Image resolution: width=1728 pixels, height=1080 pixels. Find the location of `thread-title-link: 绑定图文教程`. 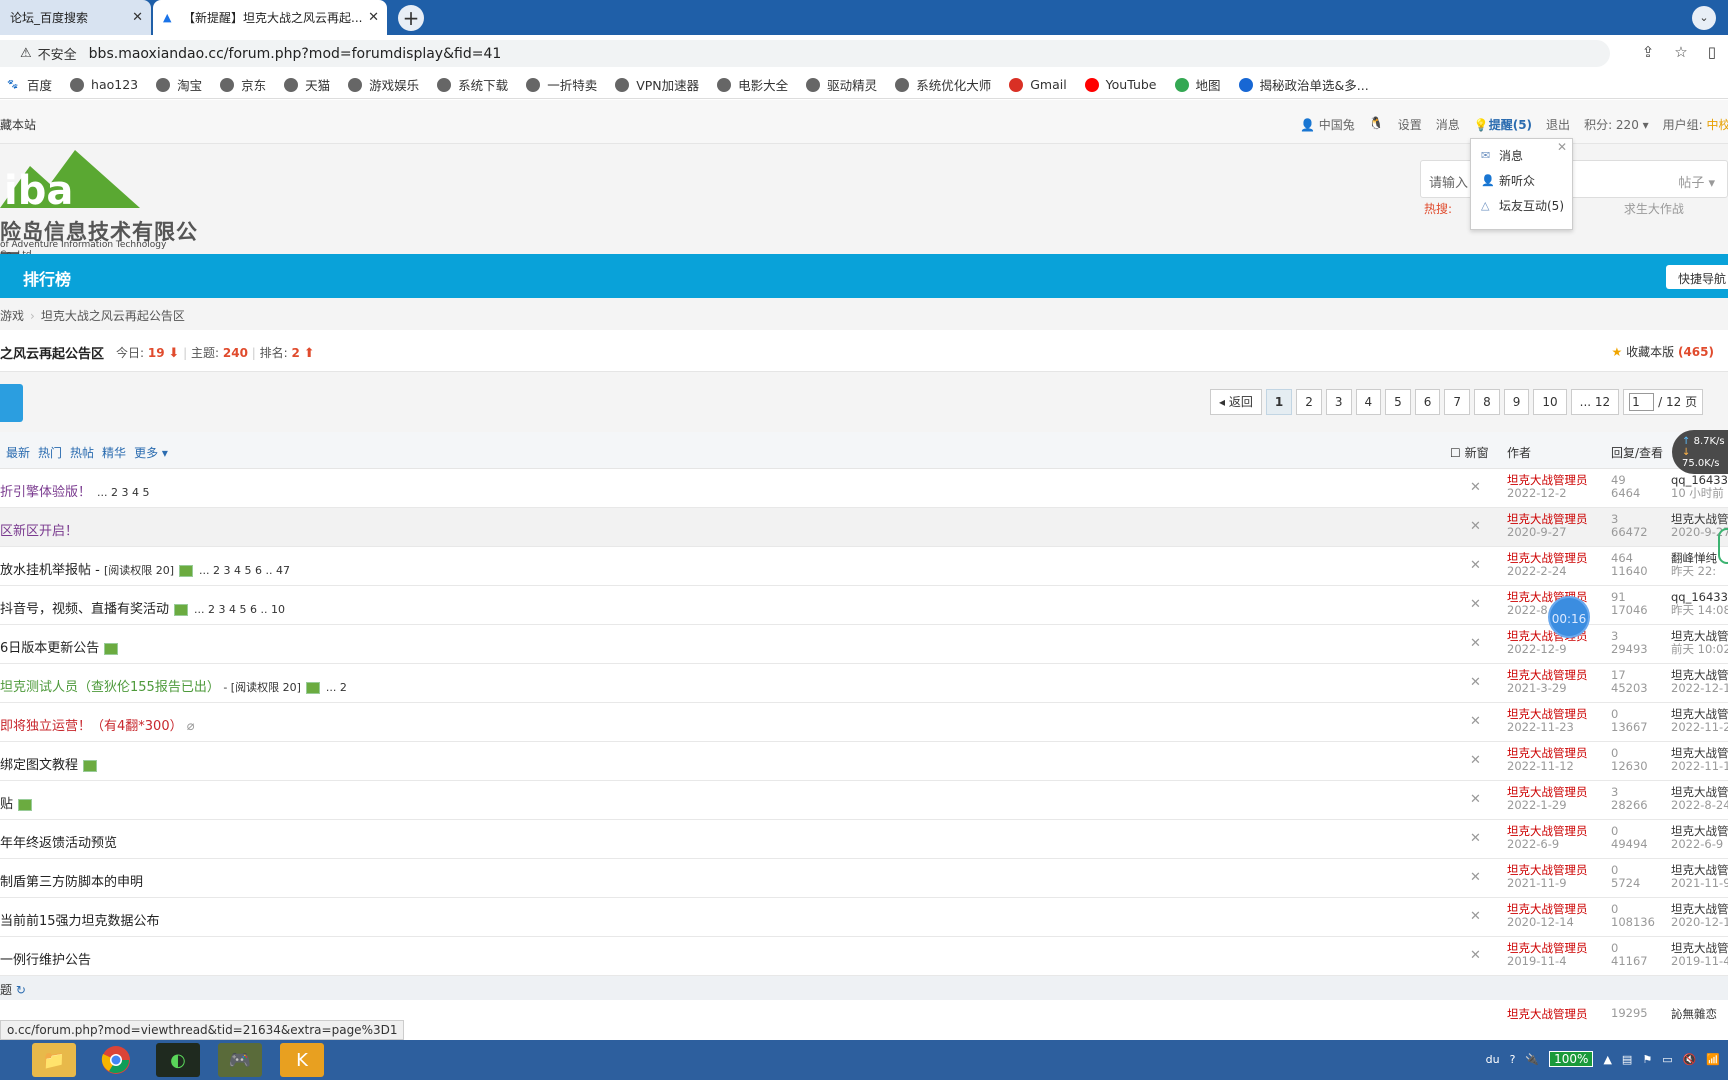

thread-title-link: 绑定图文教程 is located at coordinates (39, 765).